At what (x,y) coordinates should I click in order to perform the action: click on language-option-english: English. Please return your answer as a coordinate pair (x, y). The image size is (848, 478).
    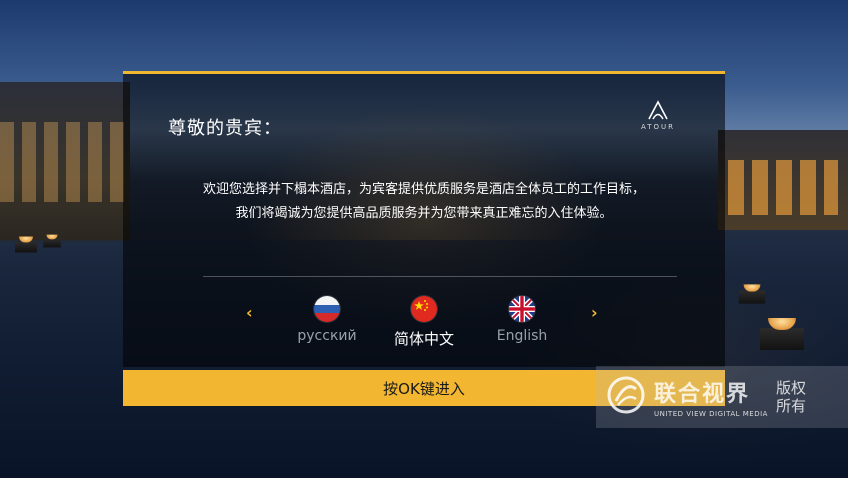
    Looking at the image, I should click on (522, 320).